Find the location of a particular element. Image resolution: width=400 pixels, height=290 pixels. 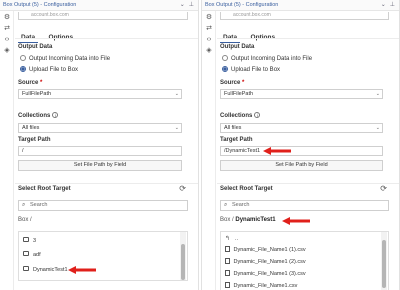

window-title: Box Output (5) - Configuration is located at coordinates (40, 5).